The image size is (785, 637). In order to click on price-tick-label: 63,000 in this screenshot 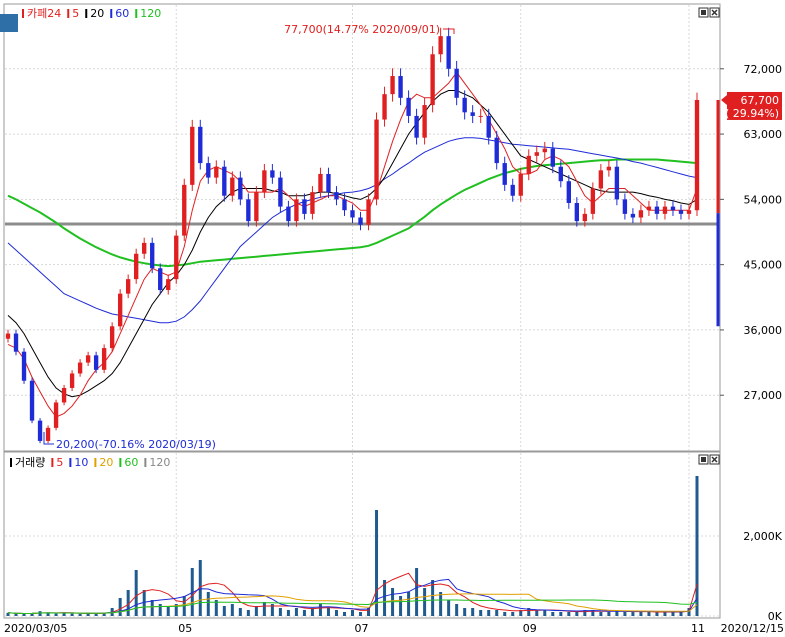, I will do `click(763, 134)`.